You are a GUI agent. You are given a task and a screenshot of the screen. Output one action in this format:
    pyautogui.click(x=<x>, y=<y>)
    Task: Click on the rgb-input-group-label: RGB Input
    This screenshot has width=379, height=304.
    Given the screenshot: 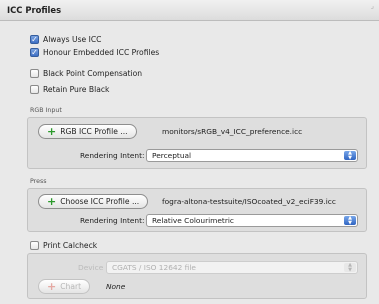 What is the action you would take?
    pyautogui.click(x=46, y=110)
    